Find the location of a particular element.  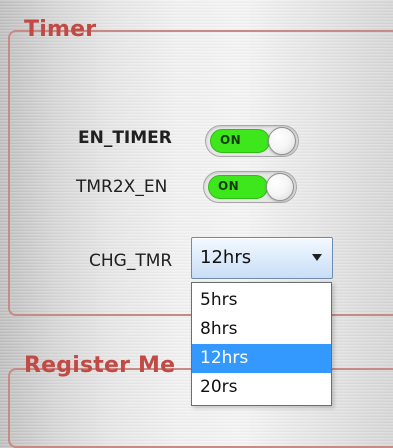

chg-tmr-option-20rs: 20rs is located at coordinates (261, 387).